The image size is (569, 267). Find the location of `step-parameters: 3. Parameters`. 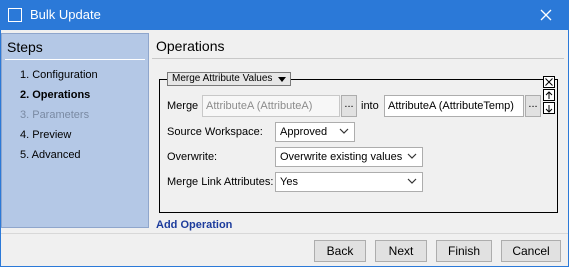

step-parameters: 3. Parameters is located at coordinates (55, 115).